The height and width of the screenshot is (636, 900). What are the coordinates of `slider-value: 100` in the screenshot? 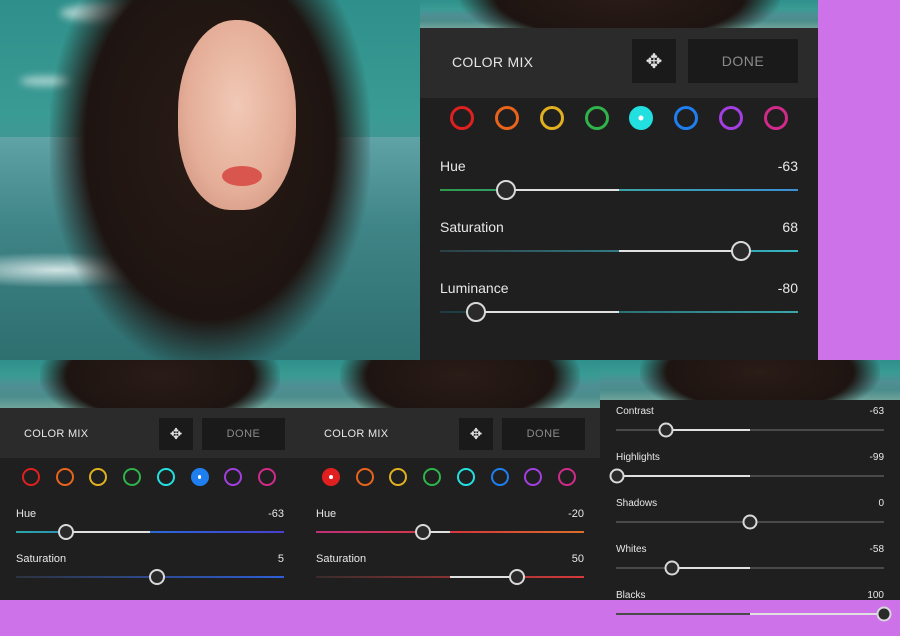 It's located at (875, 595).